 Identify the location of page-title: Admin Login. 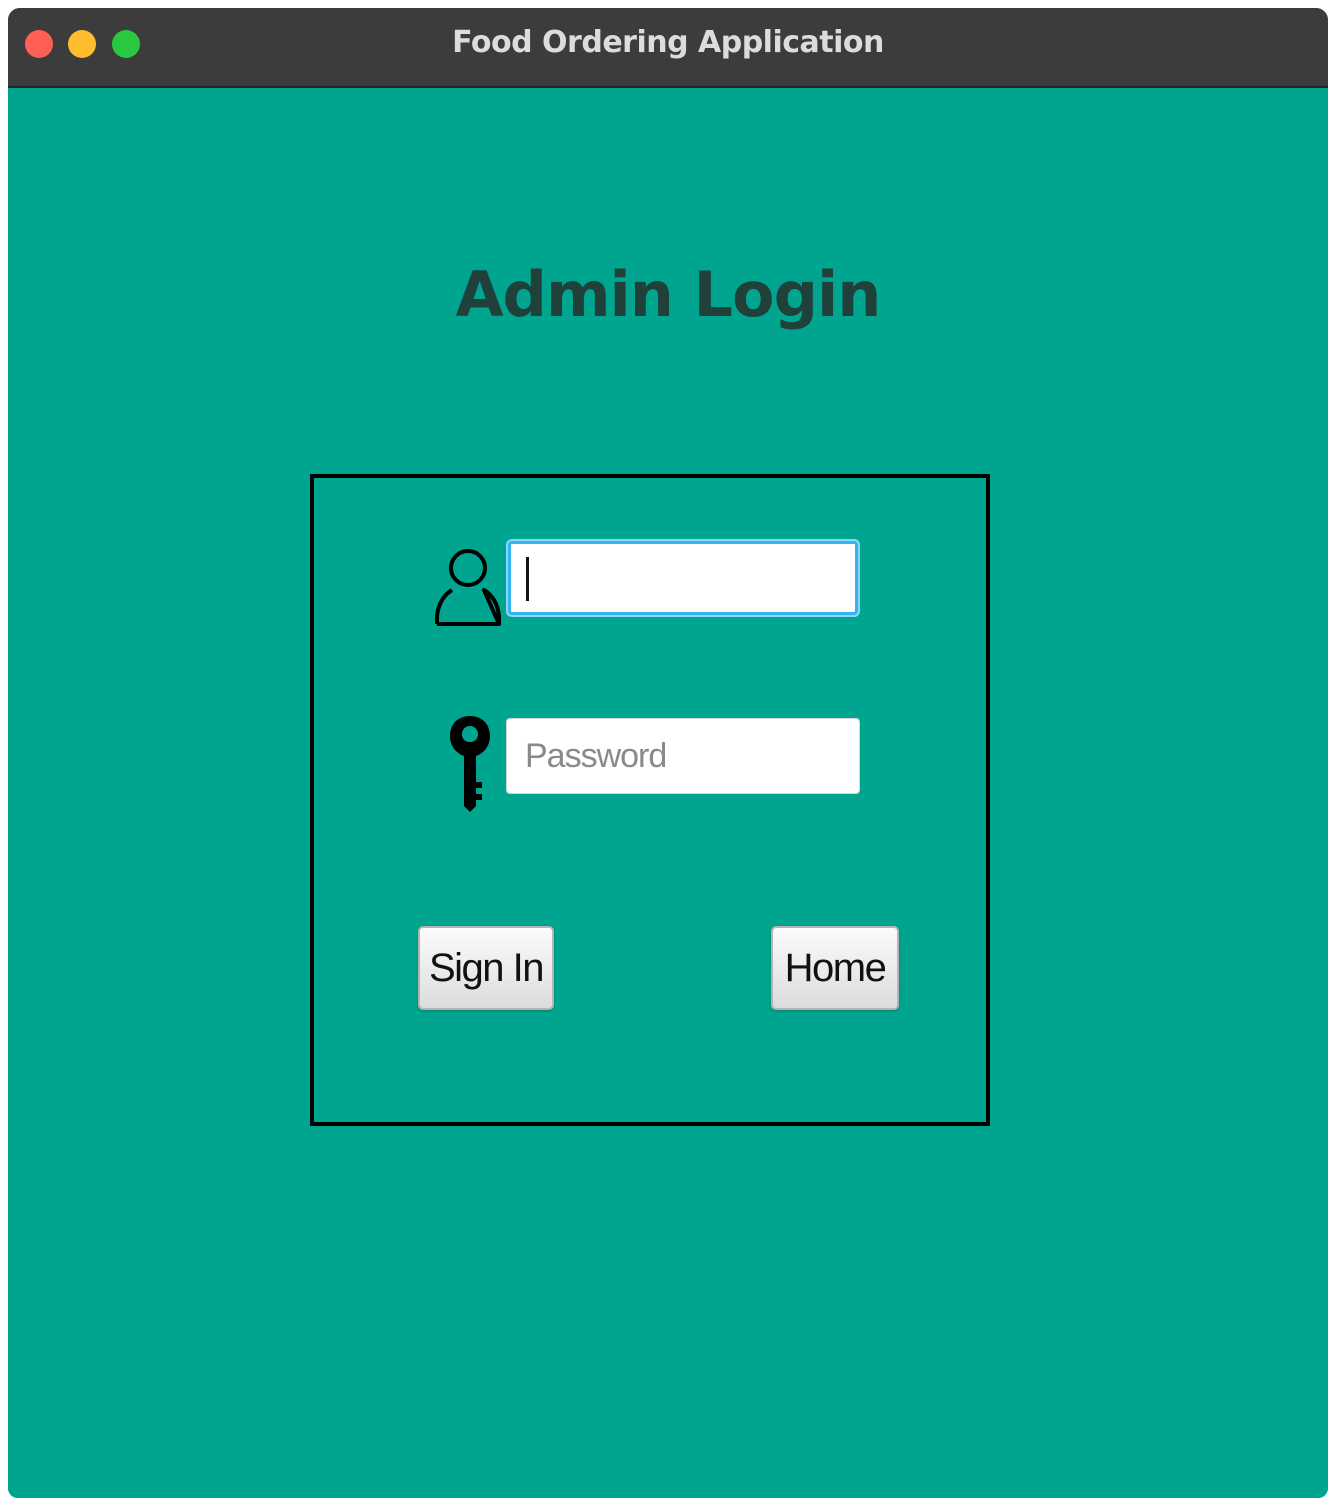
(668, 294).